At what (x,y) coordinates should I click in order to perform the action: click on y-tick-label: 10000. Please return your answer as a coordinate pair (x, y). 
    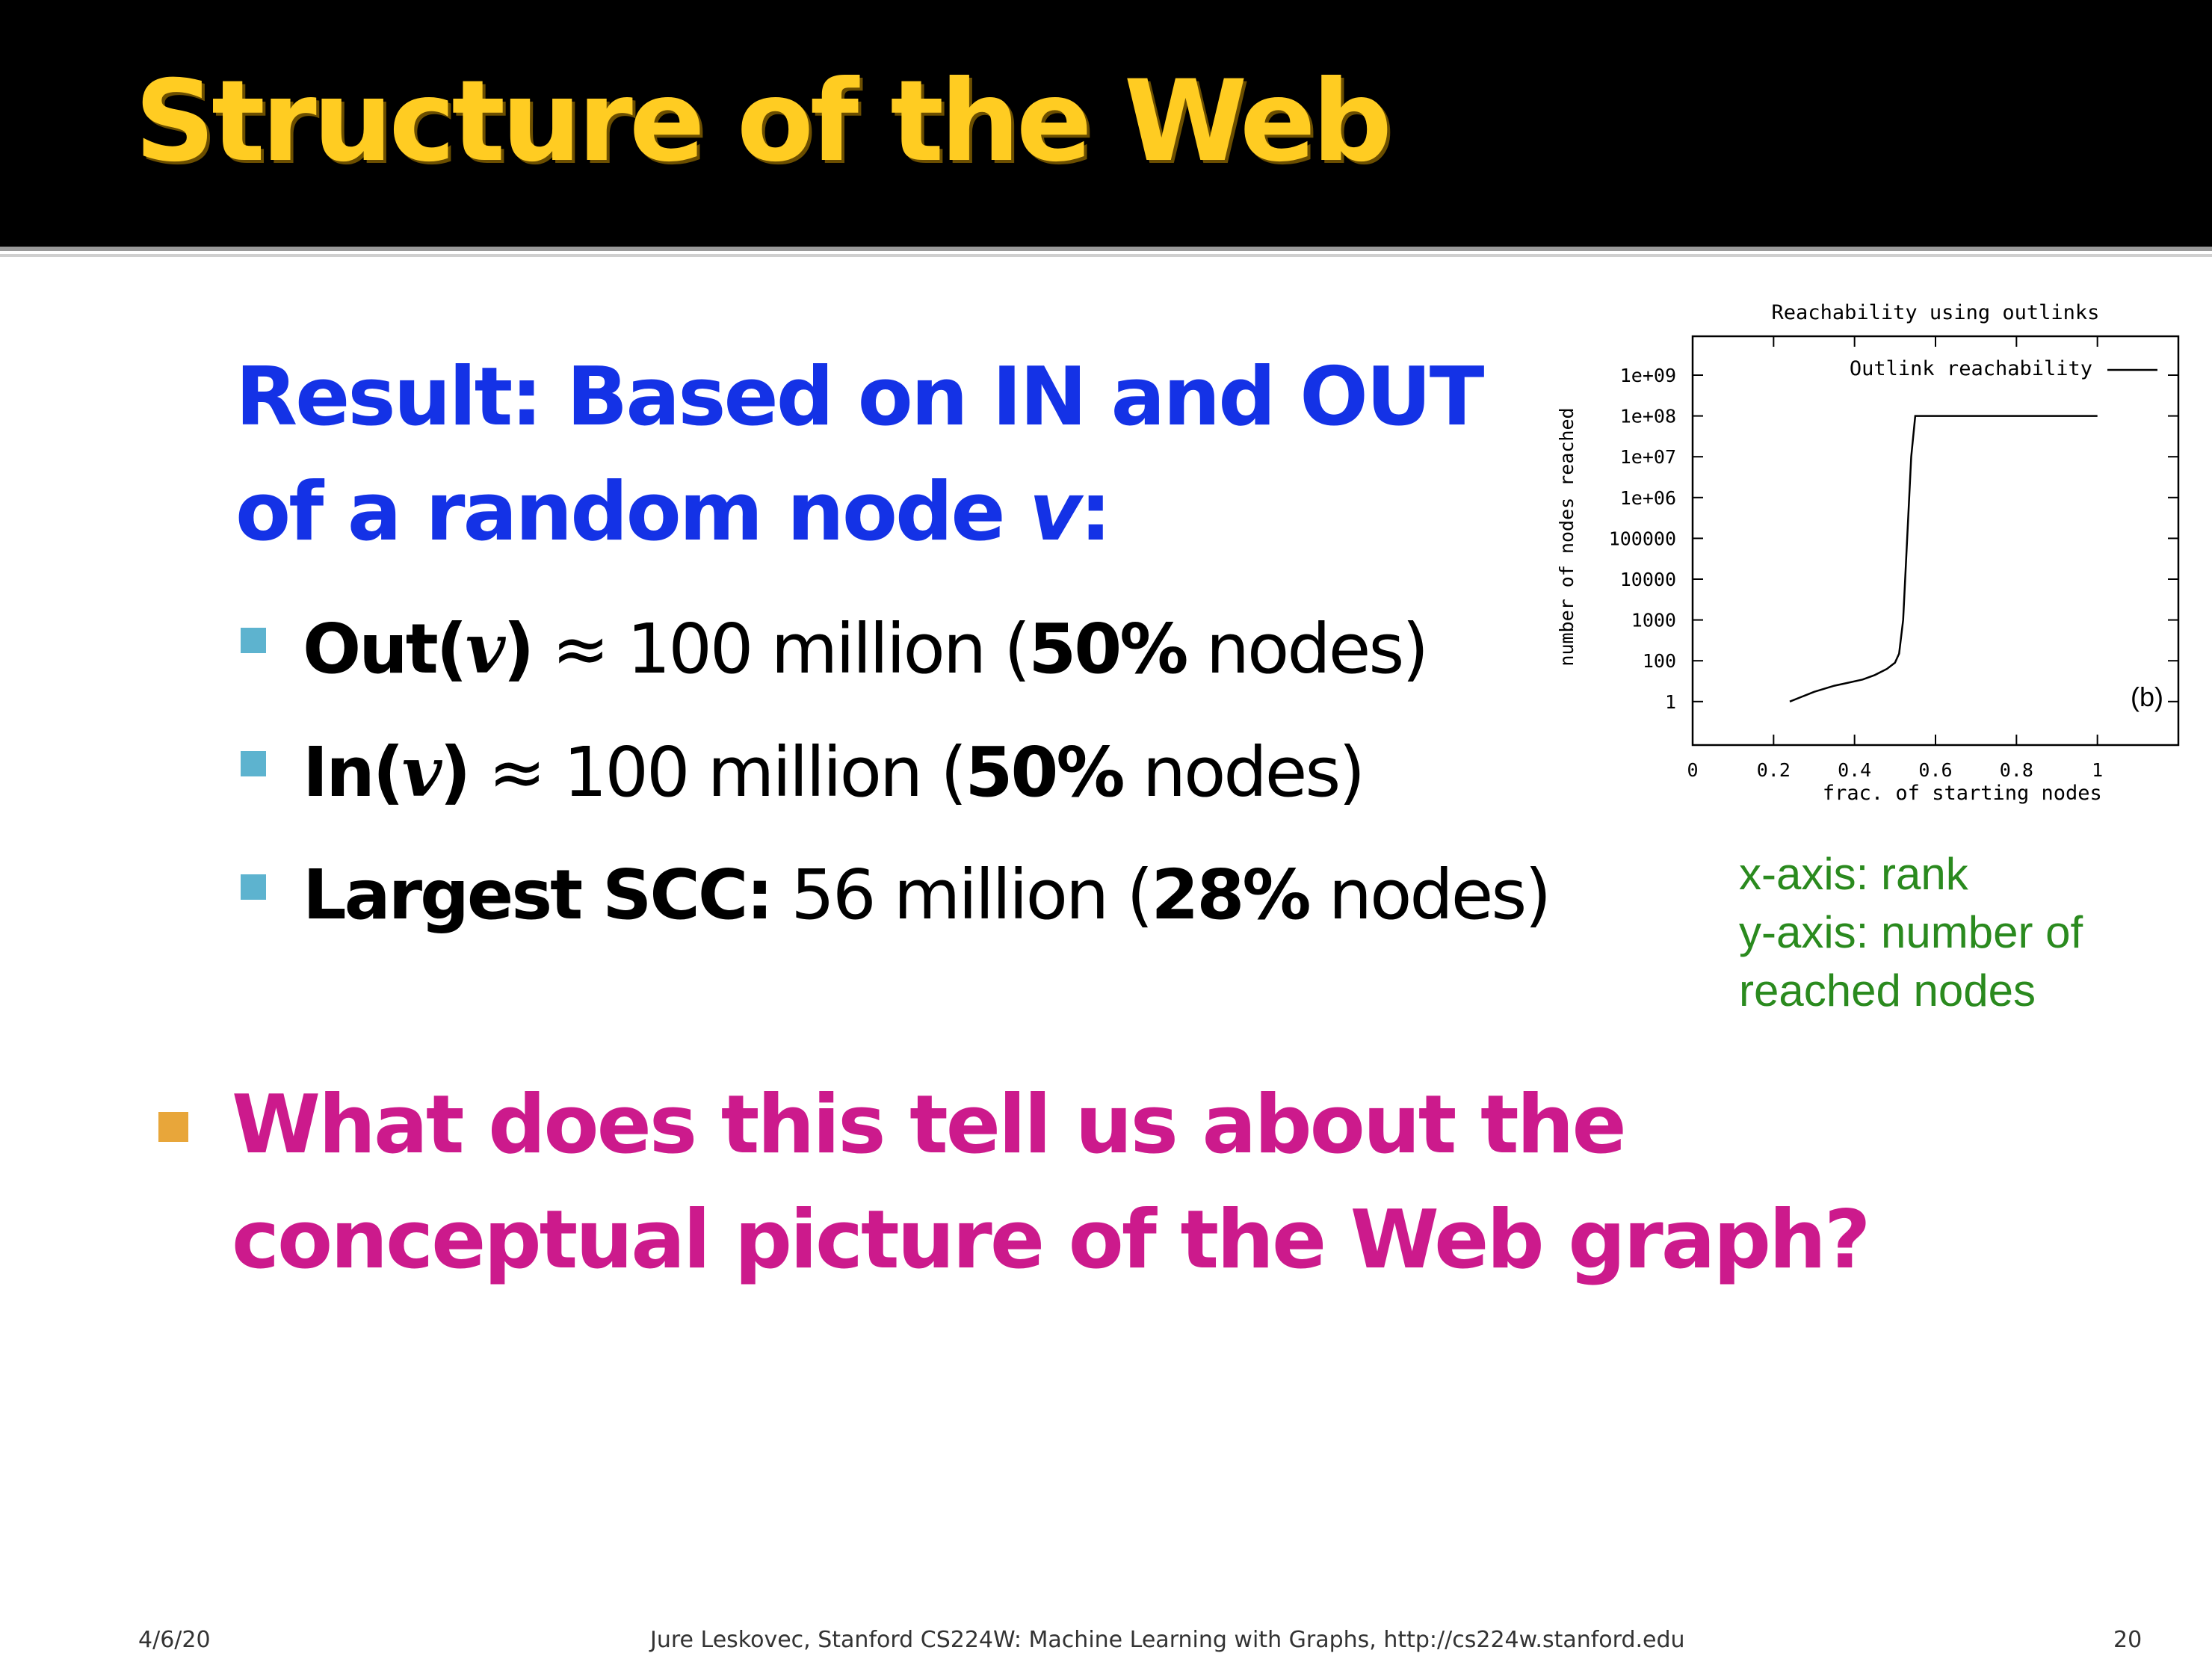
    Looking at the image, I should click on (1648, 579).